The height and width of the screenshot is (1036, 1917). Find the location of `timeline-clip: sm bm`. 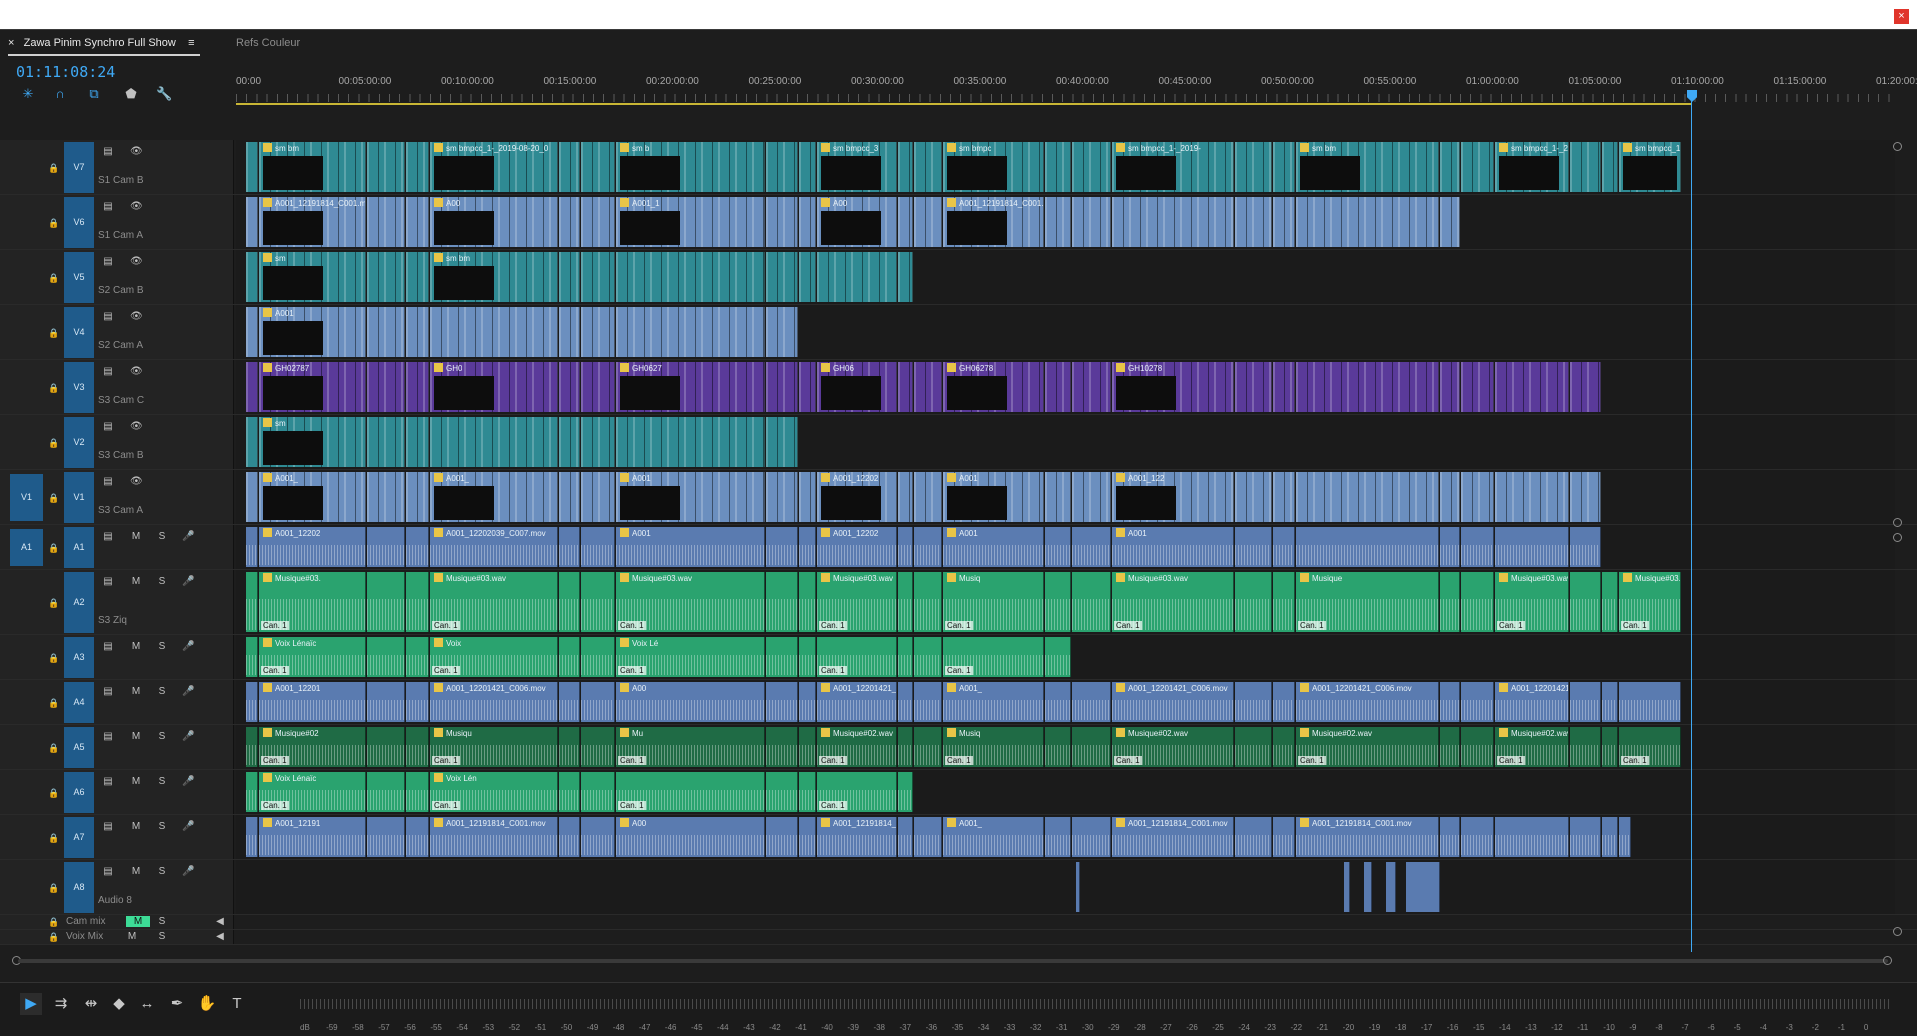

timeline-clip: sm bm is located at coordinates (312, 167).